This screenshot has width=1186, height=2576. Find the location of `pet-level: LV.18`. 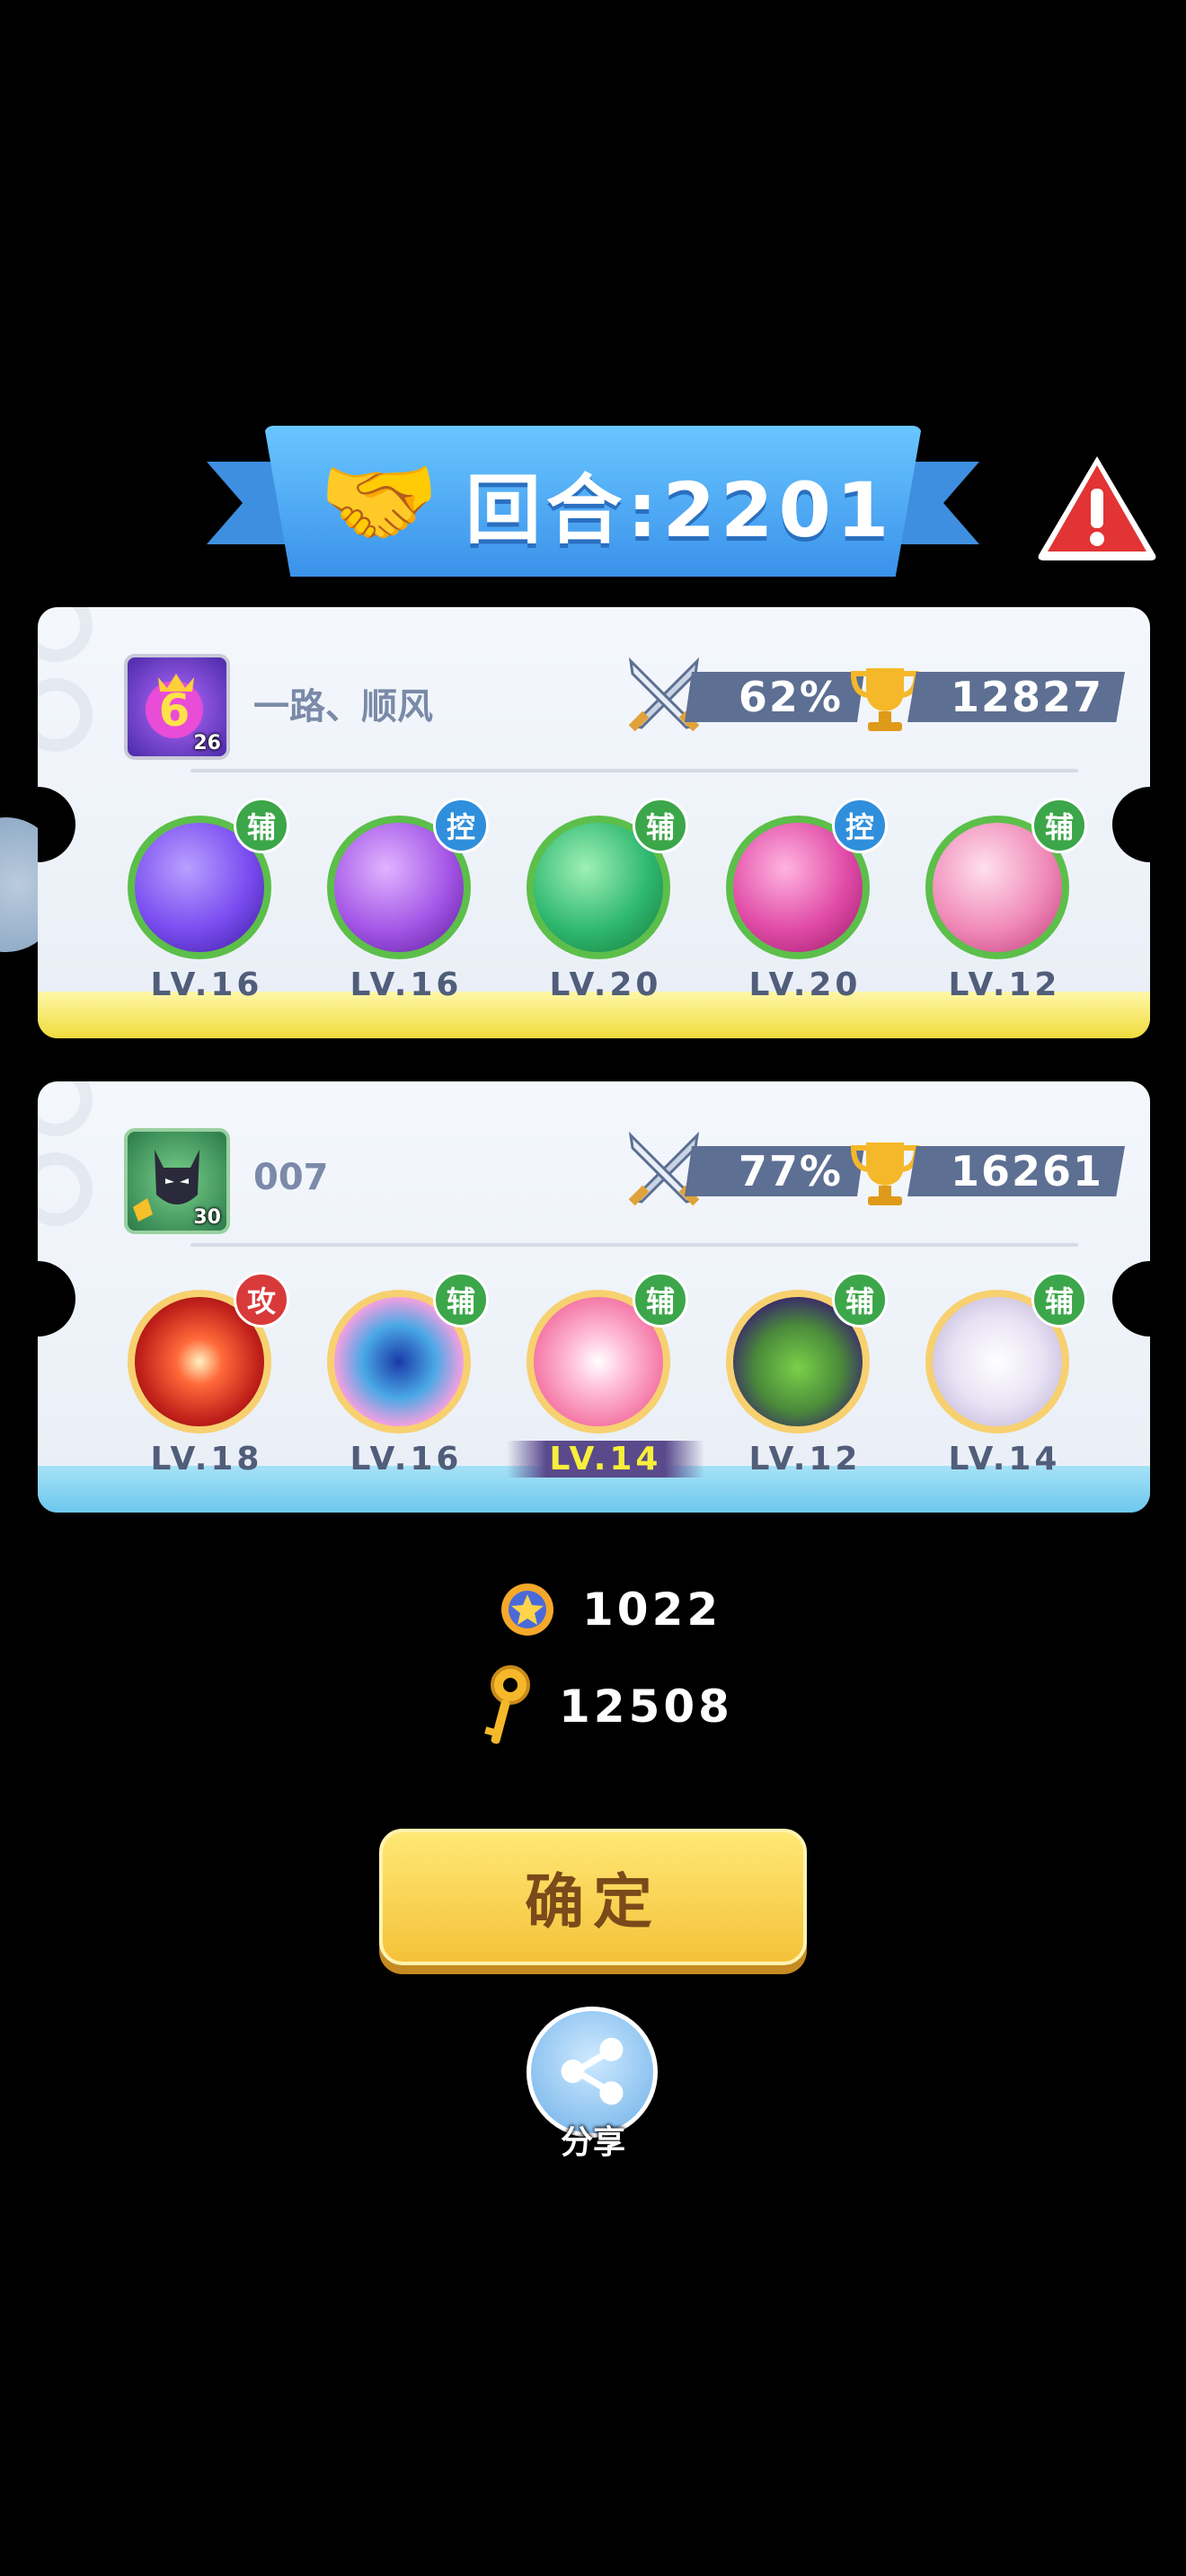

pet-level: LV.18 is located at coordinates (206, 1459).